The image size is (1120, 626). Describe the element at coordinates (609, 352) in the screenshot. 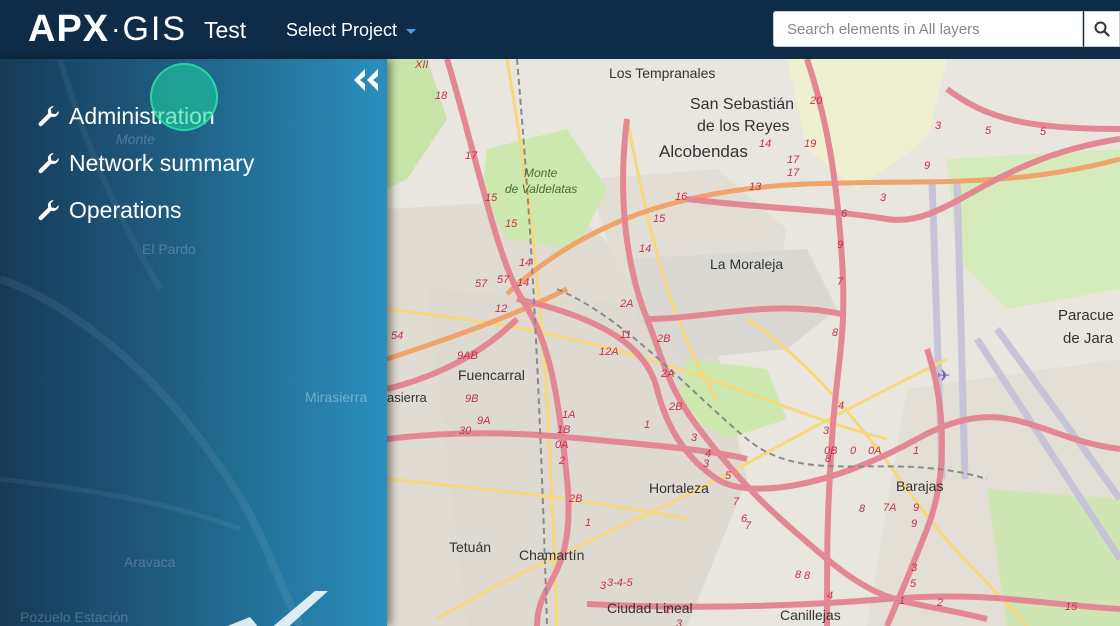

I see `road-number-label: 12A` at that location.